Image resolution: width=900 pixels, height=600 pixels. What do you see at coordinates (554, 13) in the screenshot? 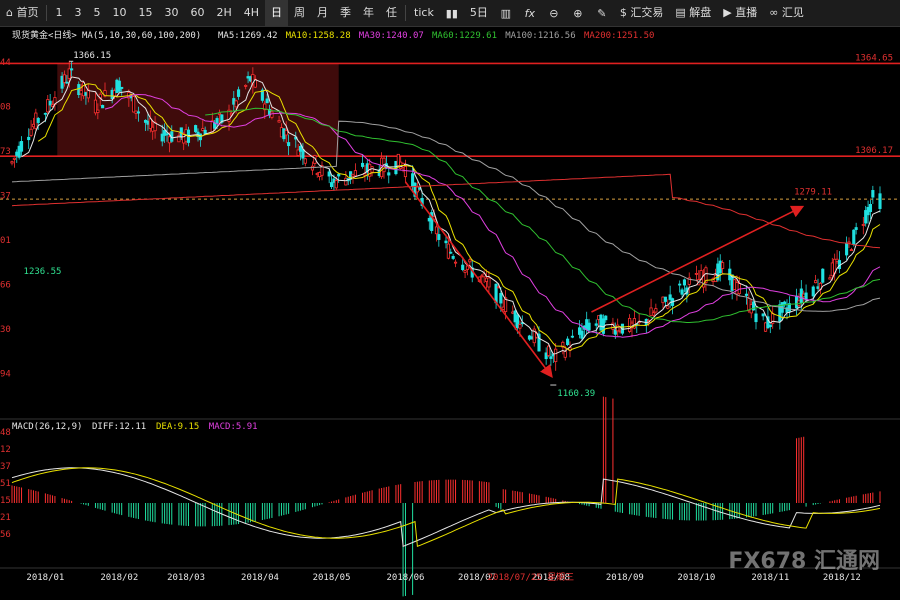
I see `zoom-out-icon: ⊖` at bounding box center [554, 13].